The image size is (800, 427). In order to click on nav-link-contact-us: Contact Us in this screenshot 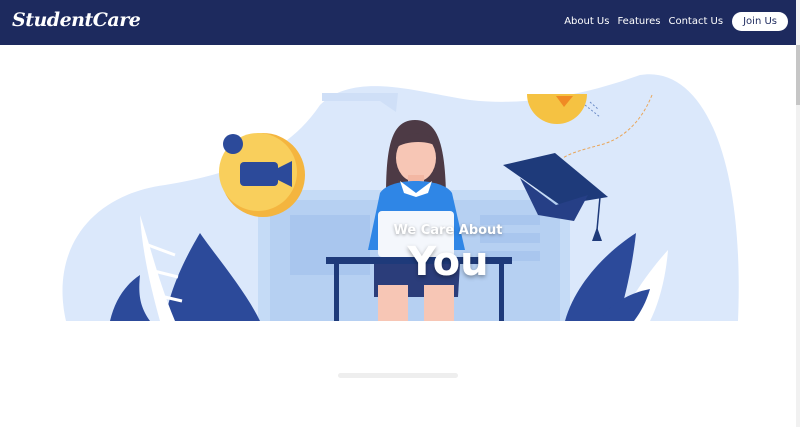, I will do `click(695, 21)`.